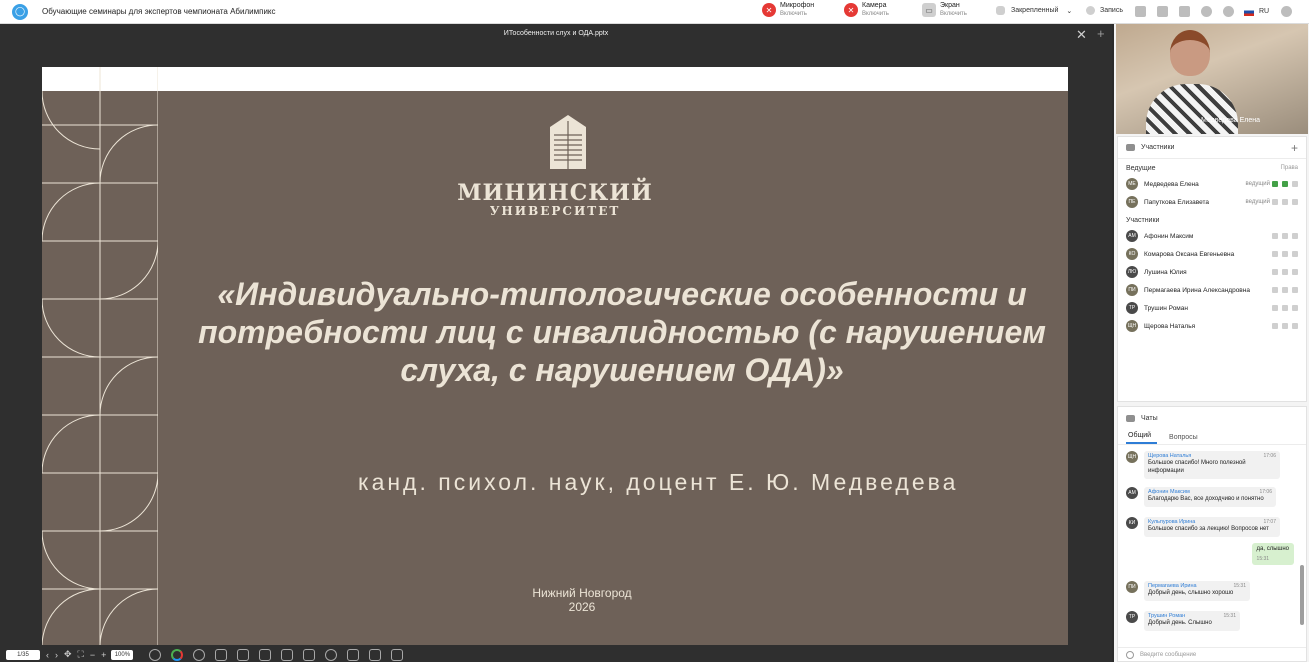 Image resolution: width=1309 pixels, height=662 pixels. Describe the element at coordinates (1212, 290) in the screenshot. I see `participant-row: ПИ Пермагаева Ирина Александровна` at that location.